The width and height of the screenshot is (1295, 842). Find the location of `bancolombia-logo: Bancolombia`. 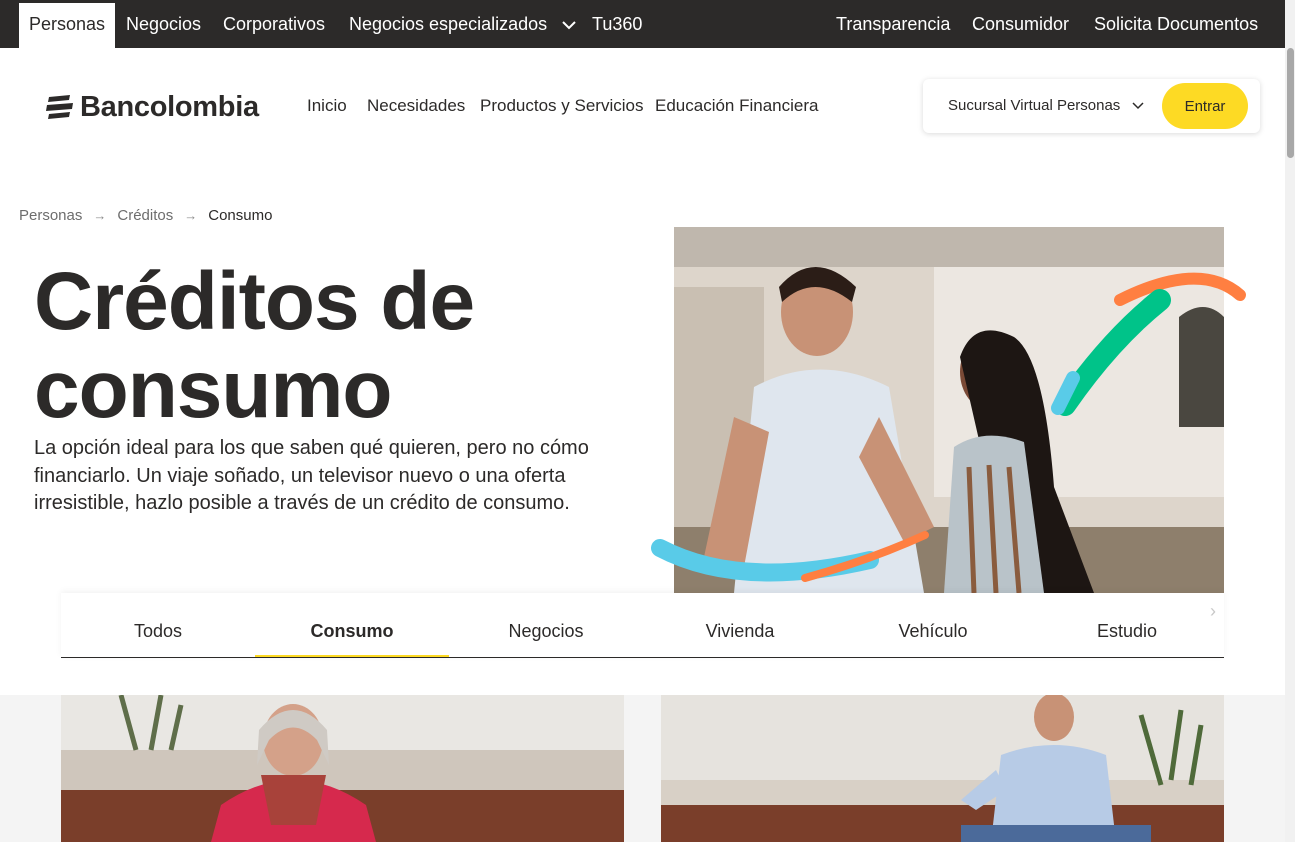

bancolombia-logo: Bancolombia is located at coordinates (152, 107).